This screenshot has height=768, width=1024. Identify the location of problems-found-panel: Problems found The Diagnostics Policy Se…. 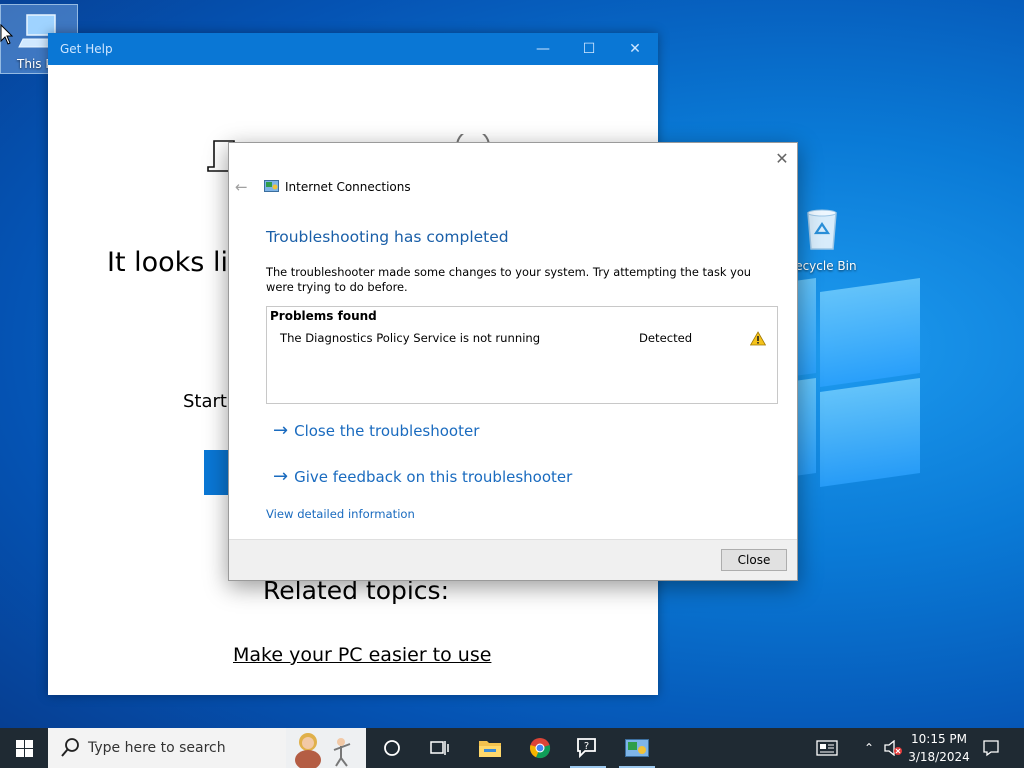
(522, 355).